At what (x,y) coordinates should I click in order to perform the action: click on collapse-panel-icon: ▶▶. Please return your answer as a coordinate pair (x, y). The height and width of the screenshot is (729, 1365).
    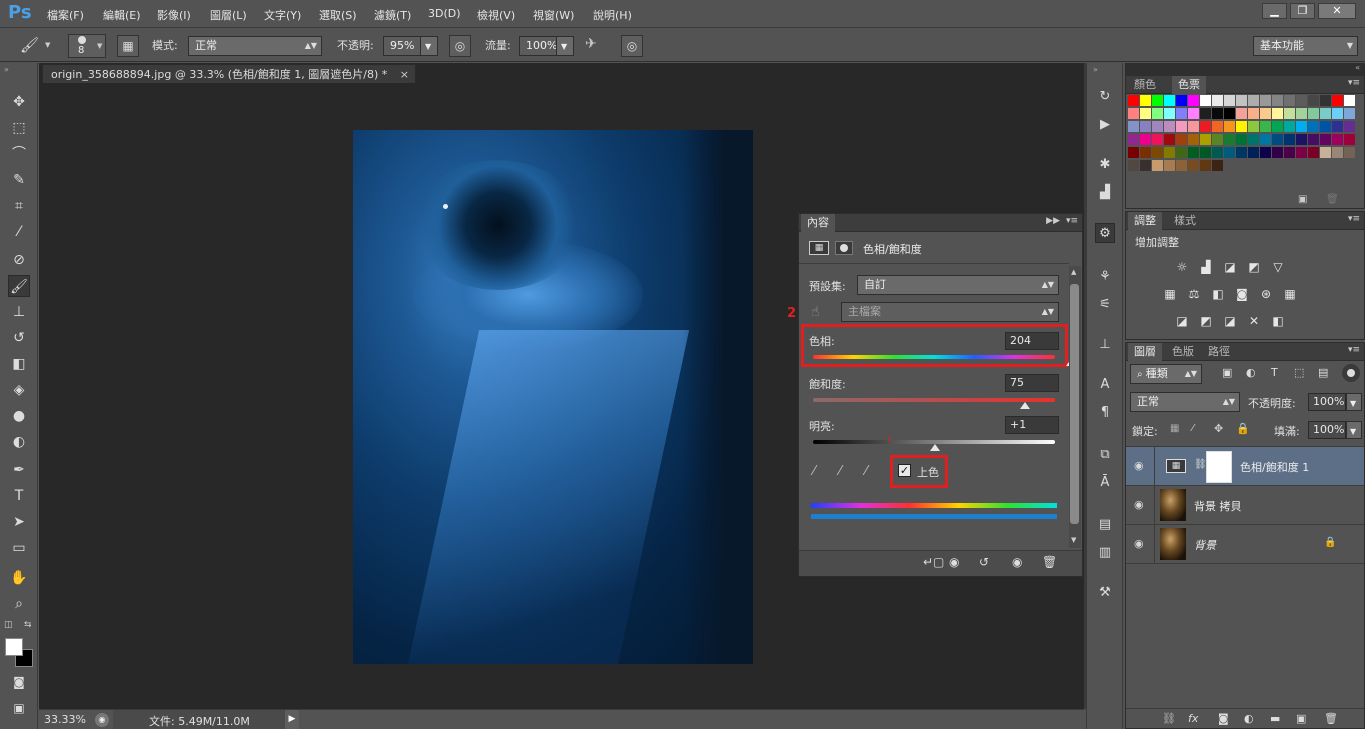
    Looking at the image, I should click on (1053, 221).